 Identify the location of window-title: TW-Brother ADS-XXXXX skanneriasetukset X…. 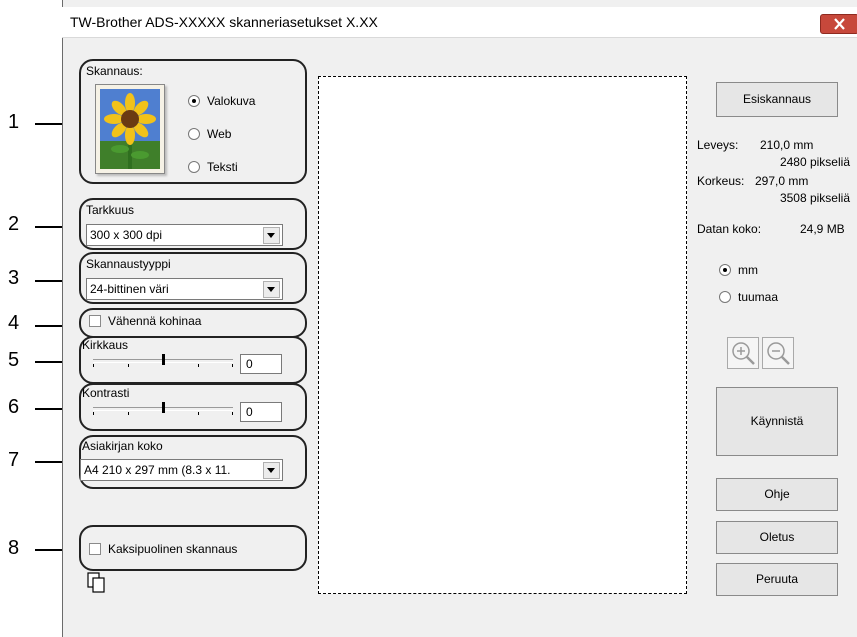
(224, 22).